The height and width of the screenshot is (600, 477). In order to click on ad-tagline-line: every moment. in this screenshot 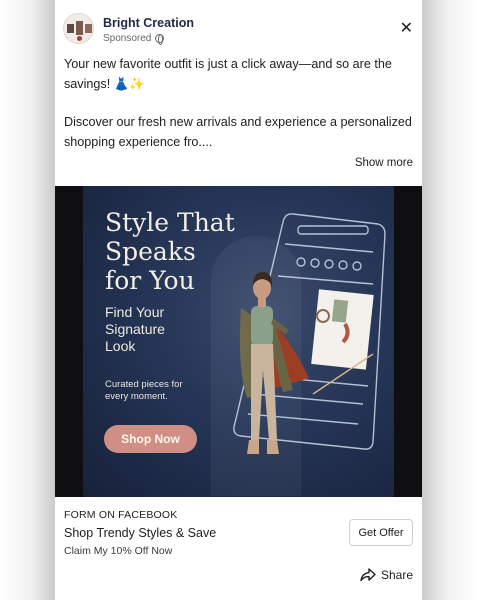, I will do `click(136, 396)`.